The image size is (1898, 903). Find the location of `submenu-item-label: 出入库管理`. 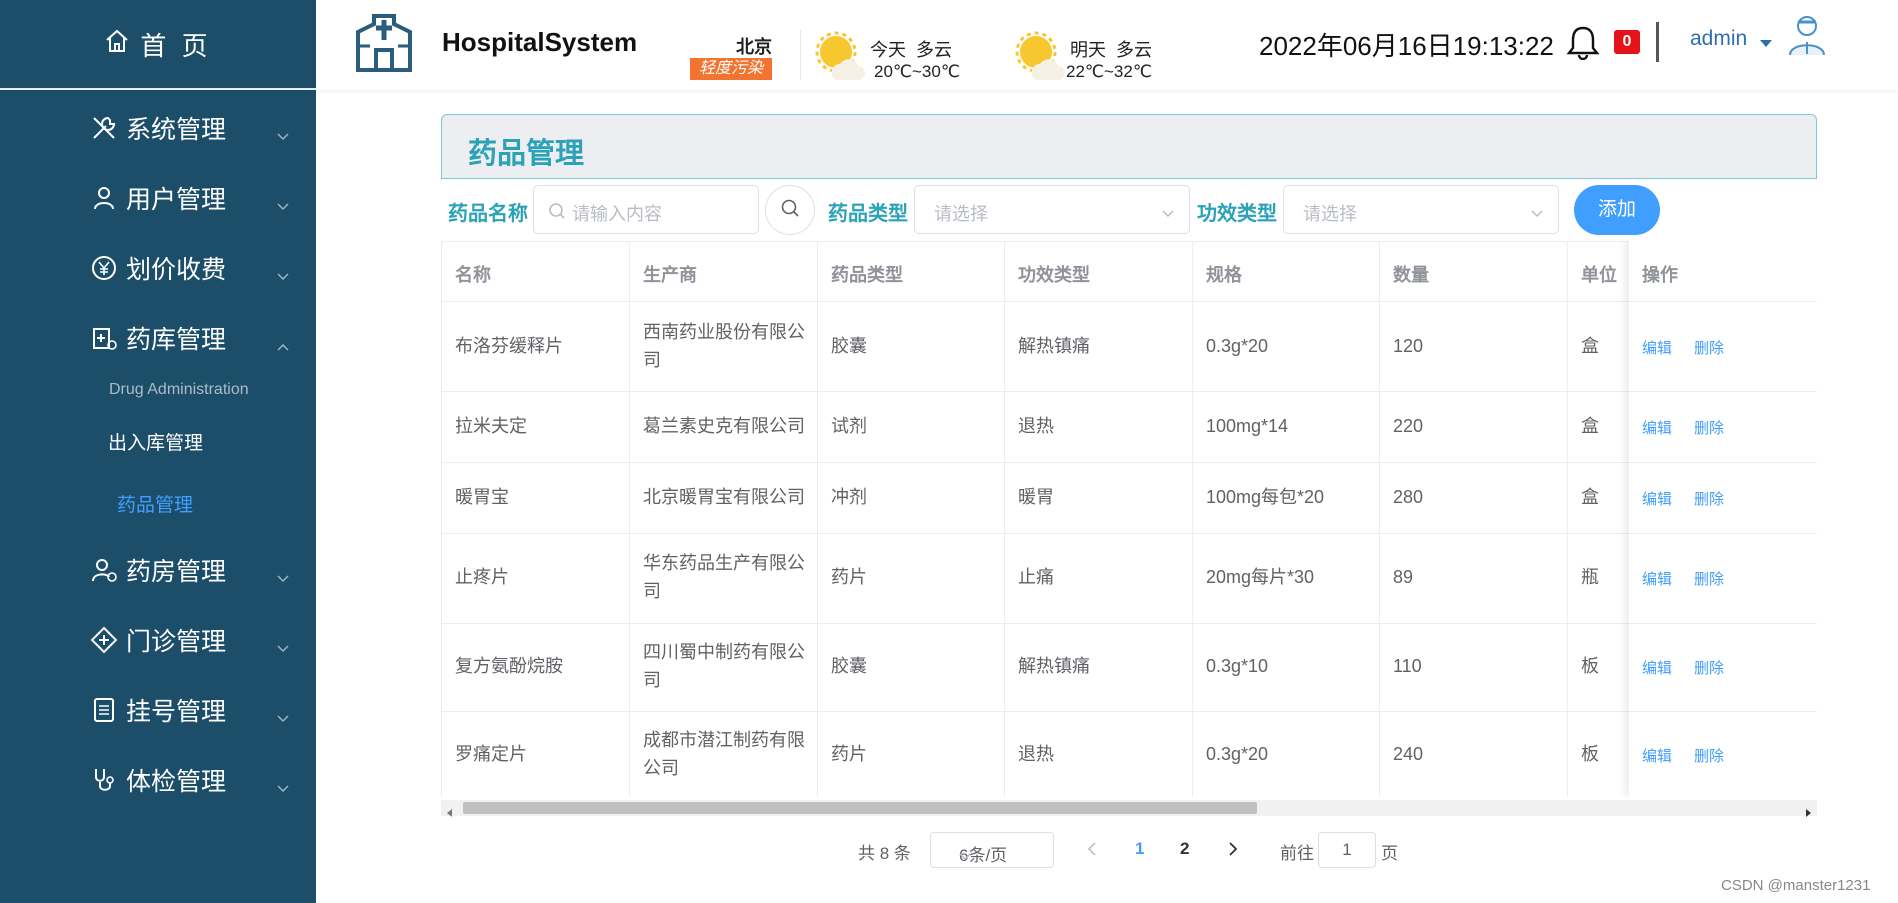

submenu-item-label: 出入库管理 is located at coordinates (156, 443).